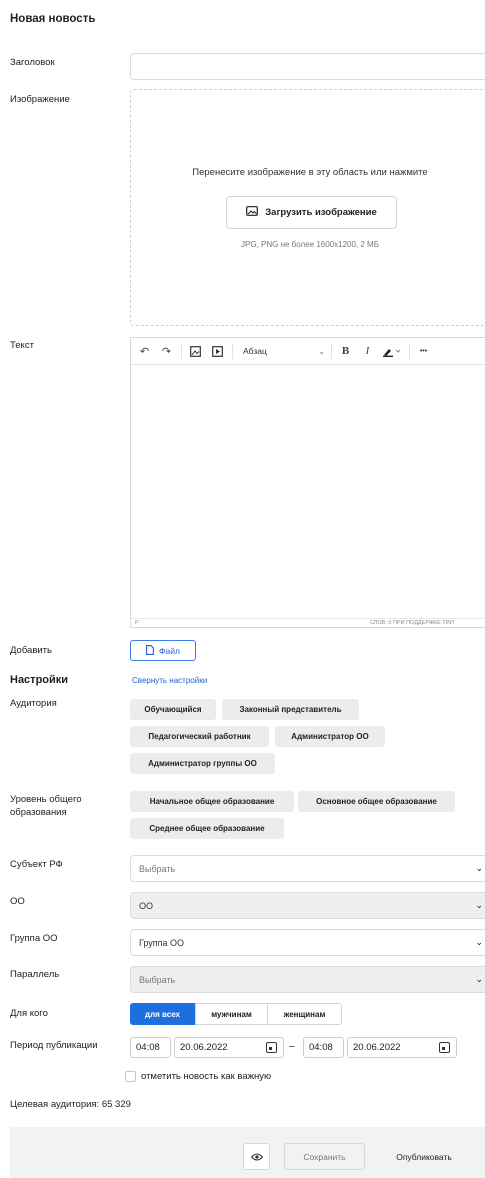 The height and width of the screenshot is (1178, 485). Describe the element at coordinates (307, 66) in the screenshot. I see `headline-input` at that location.